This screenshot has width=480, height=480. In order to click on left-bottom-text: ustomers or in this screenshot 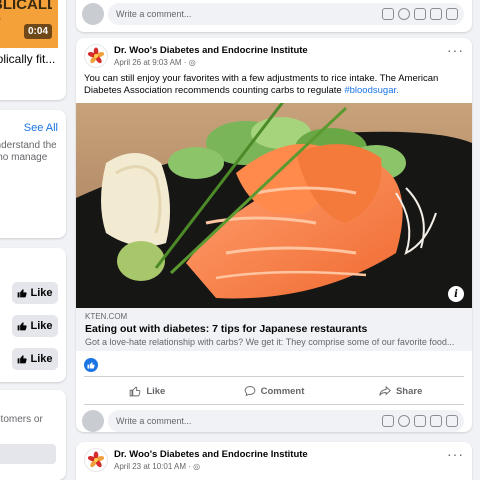, I will do `click(21, 419)`.